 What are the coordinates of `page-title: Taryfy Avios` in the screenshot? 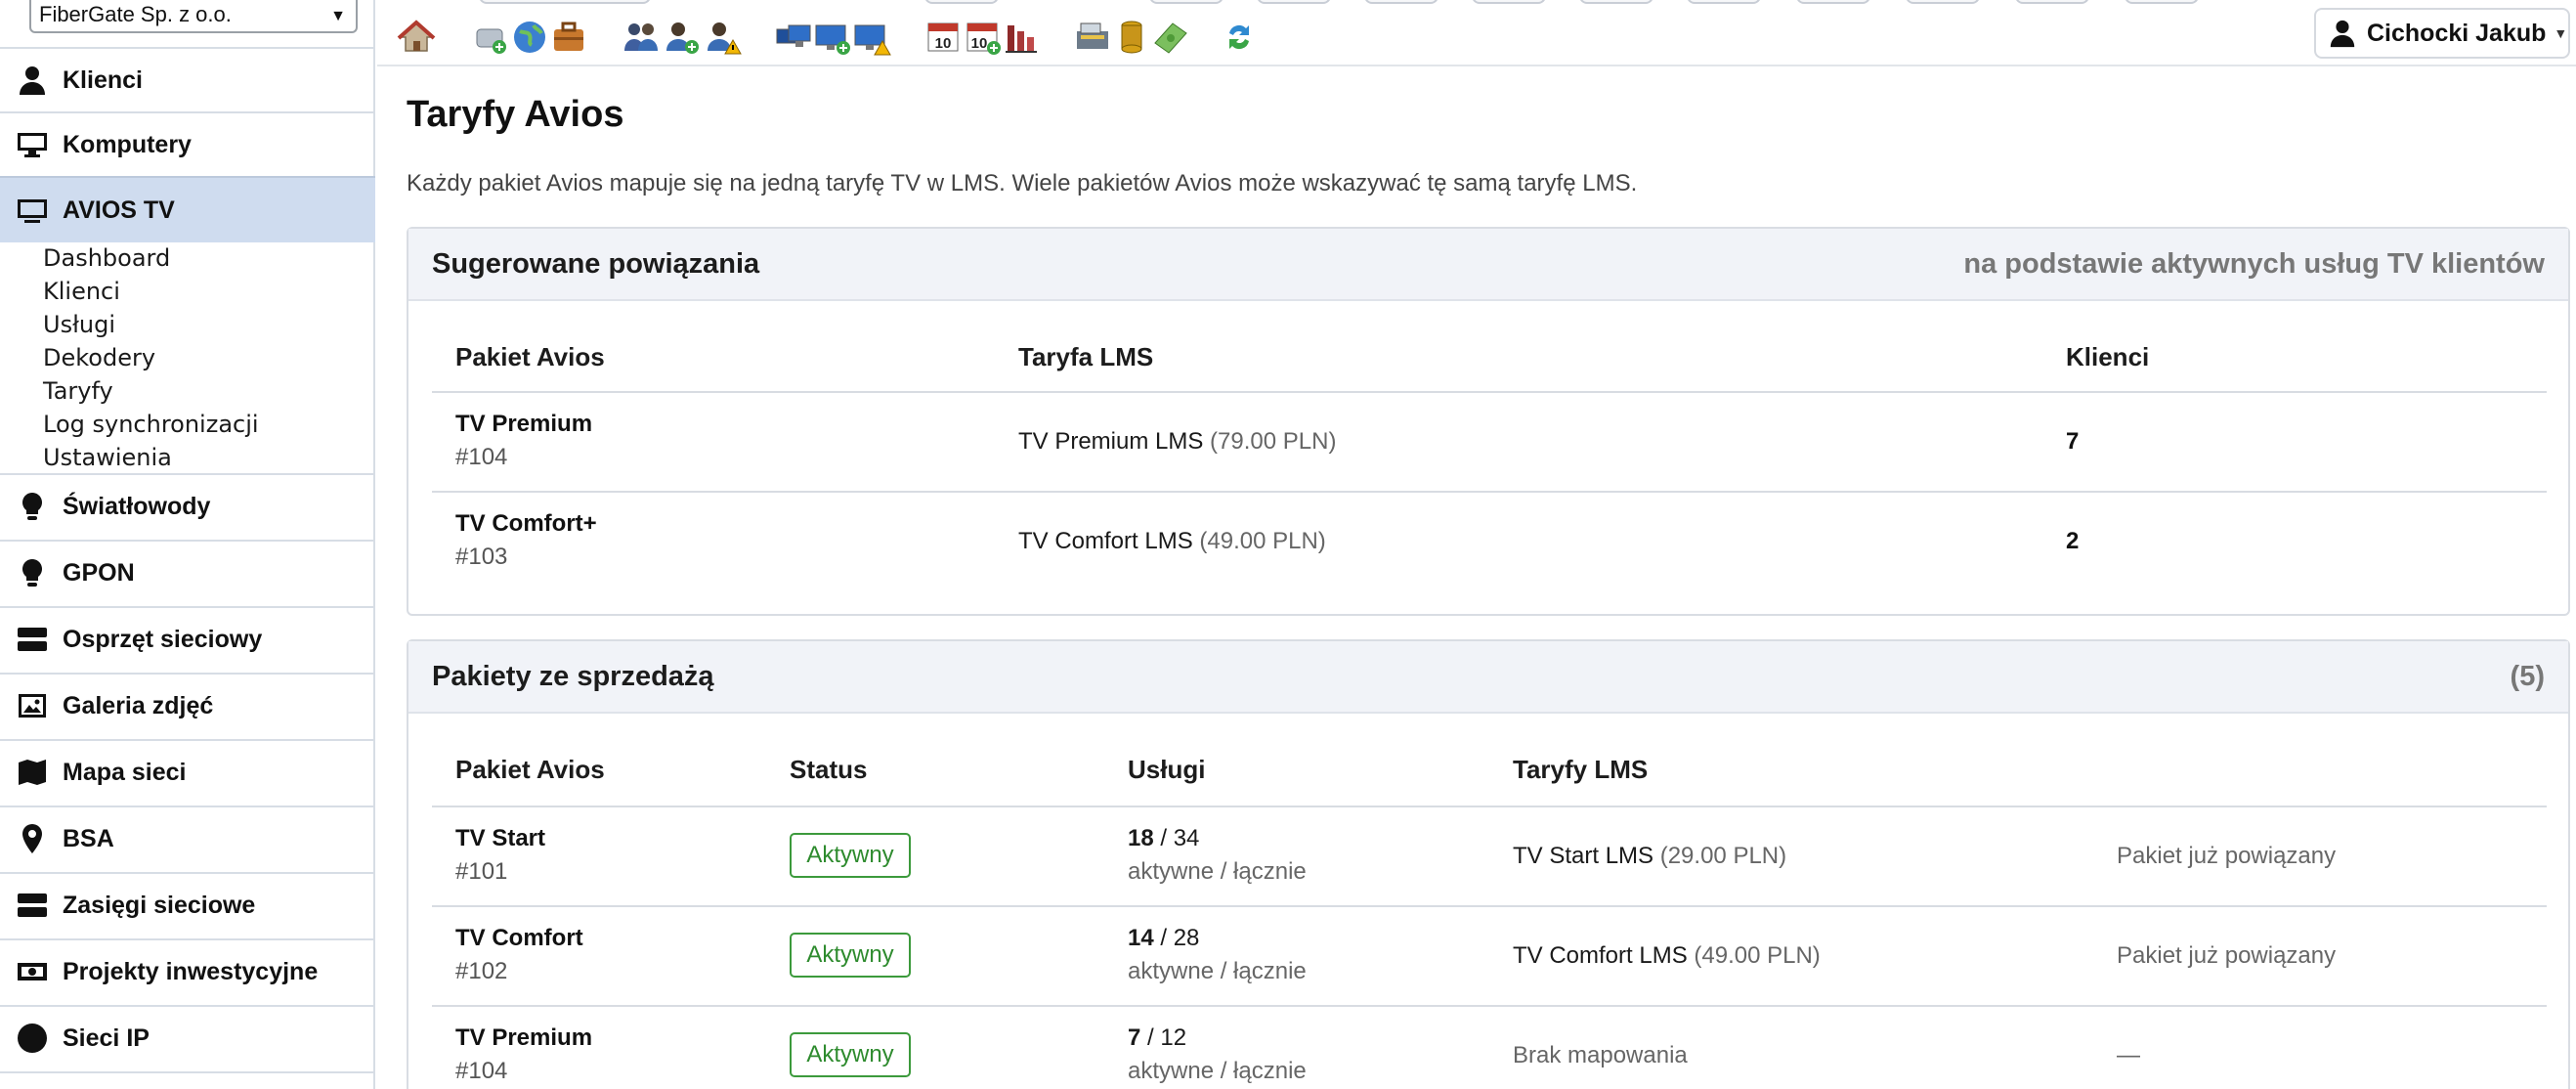 It's located at (515, 114).